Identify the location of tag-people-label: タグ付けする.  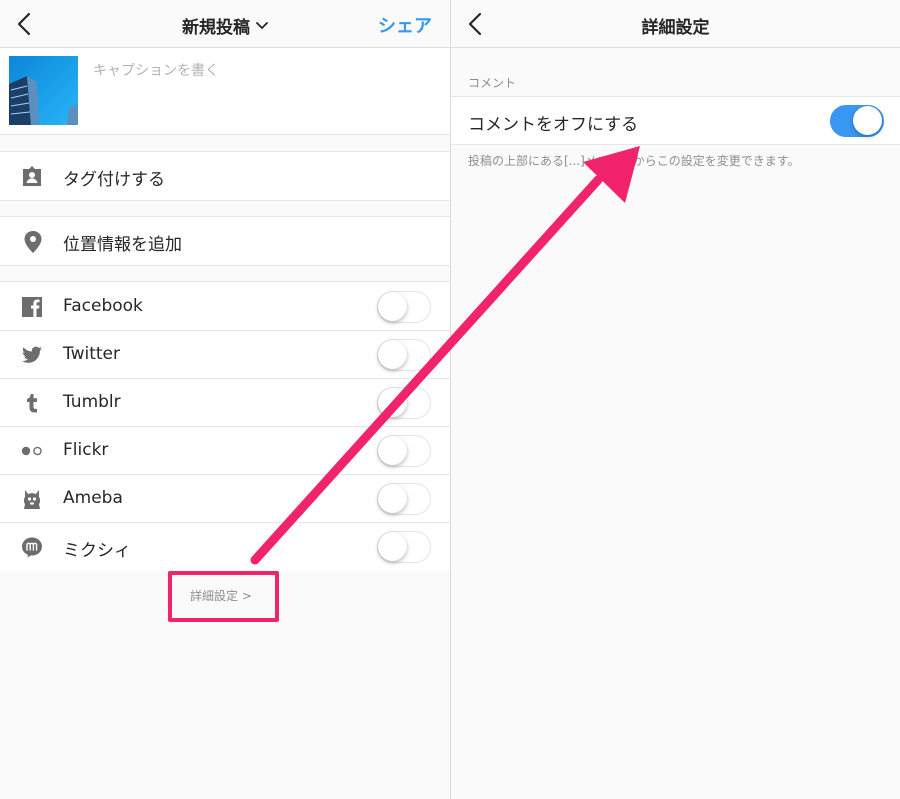
(114, 180).